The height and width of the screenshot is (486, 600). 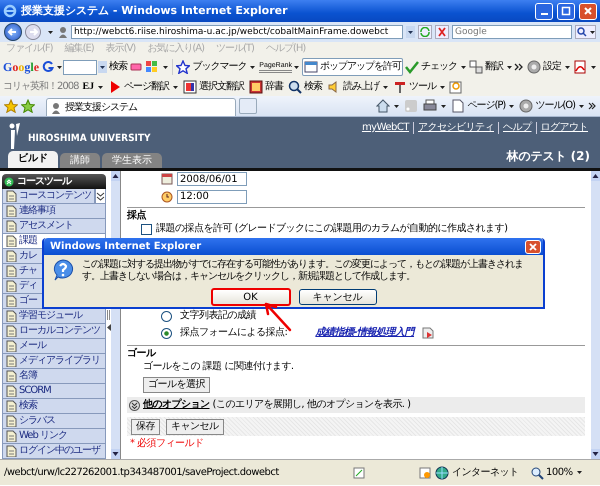 What do you see at coordinates (311, 405) in the screenshot?
I see `more-options-note: (このエリアを展開し, 他のオプションを表示. )` at bounding box center [311, 405].